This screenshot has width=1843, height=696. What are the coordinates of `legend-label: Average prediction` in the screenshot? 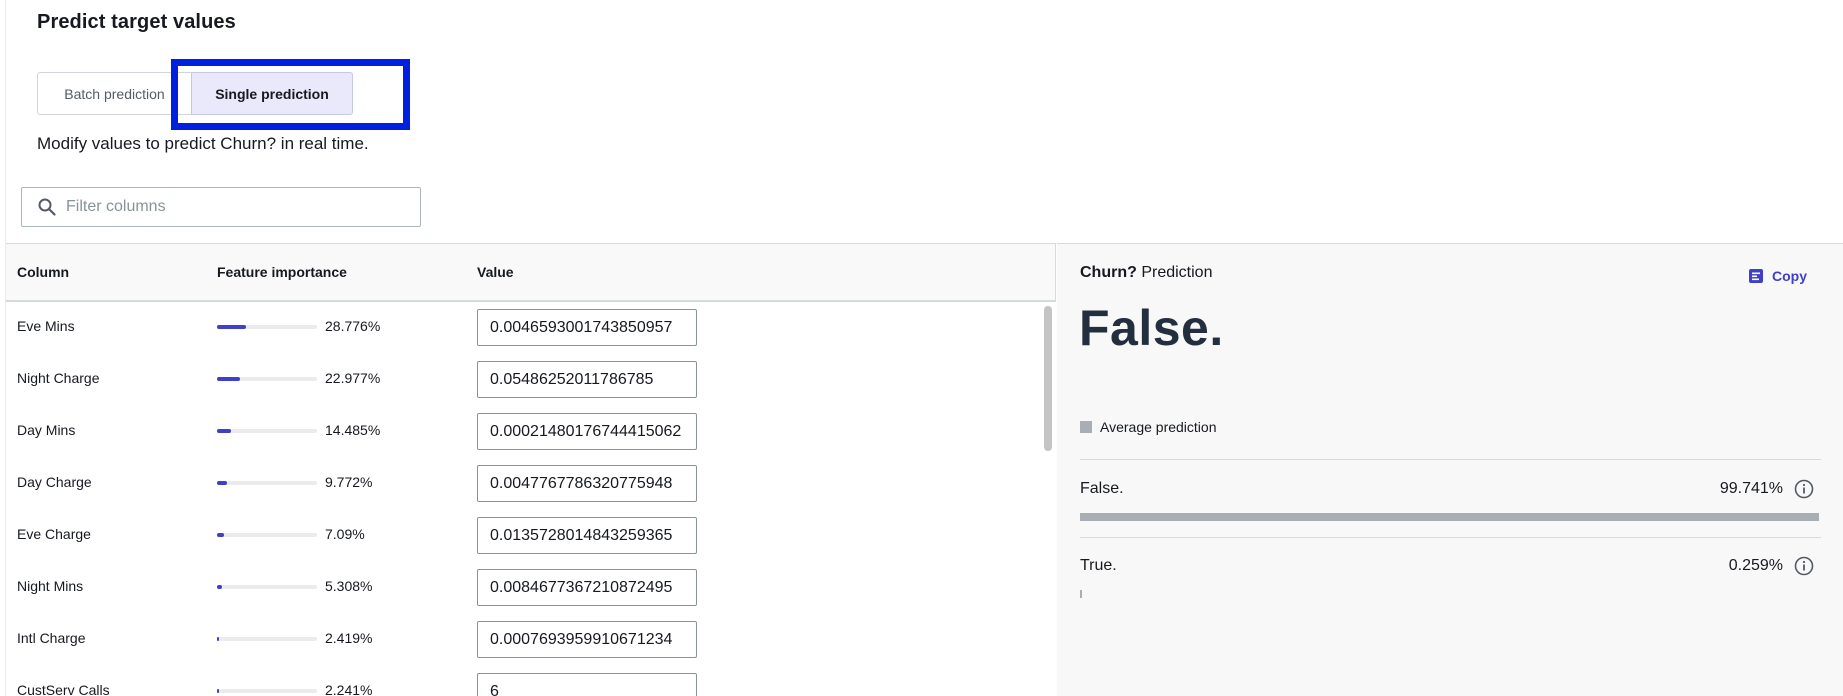 It's located at (1158, 427).